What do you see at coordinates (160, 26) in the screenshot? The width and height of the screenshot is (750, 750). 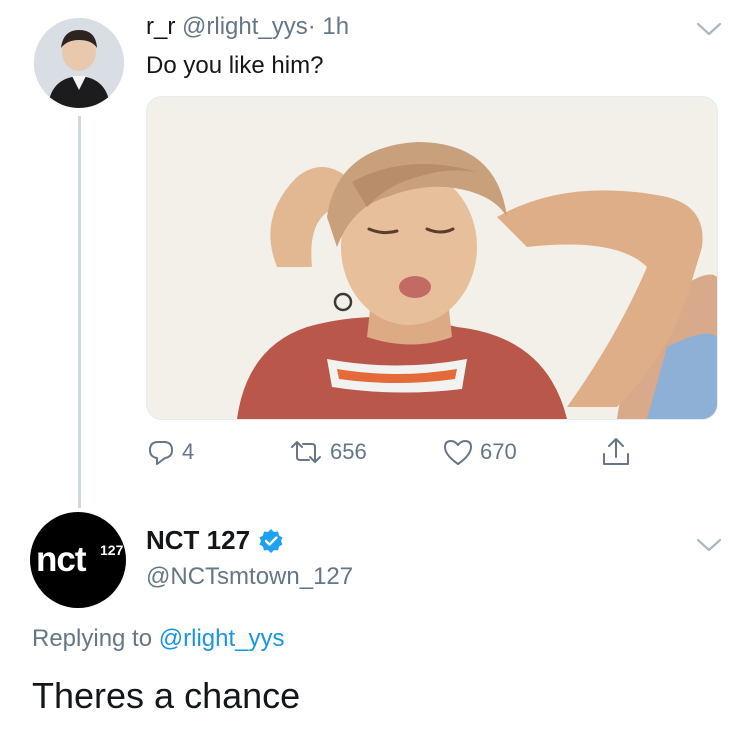 I see `display-name: r_r` at bounding box center [160, 26].